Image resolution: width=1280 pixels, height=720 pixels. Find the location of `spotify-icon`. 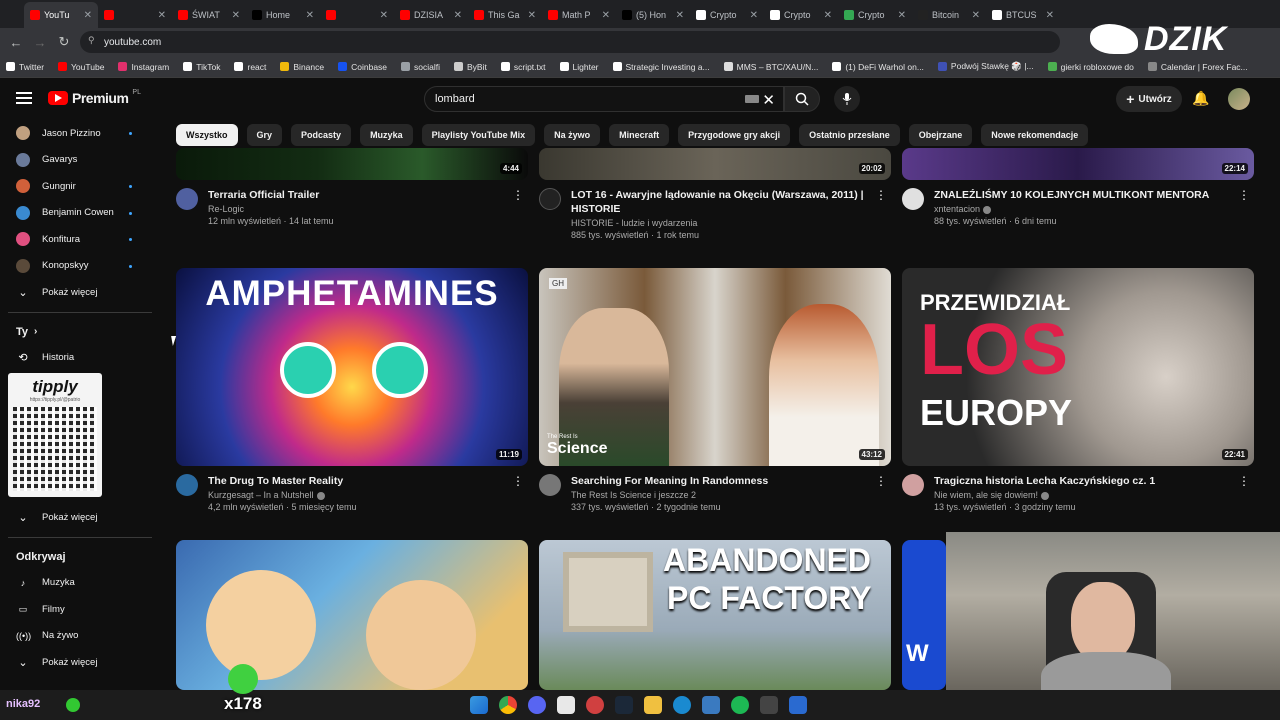

spotify-icon is located at coordinates (740, 705).